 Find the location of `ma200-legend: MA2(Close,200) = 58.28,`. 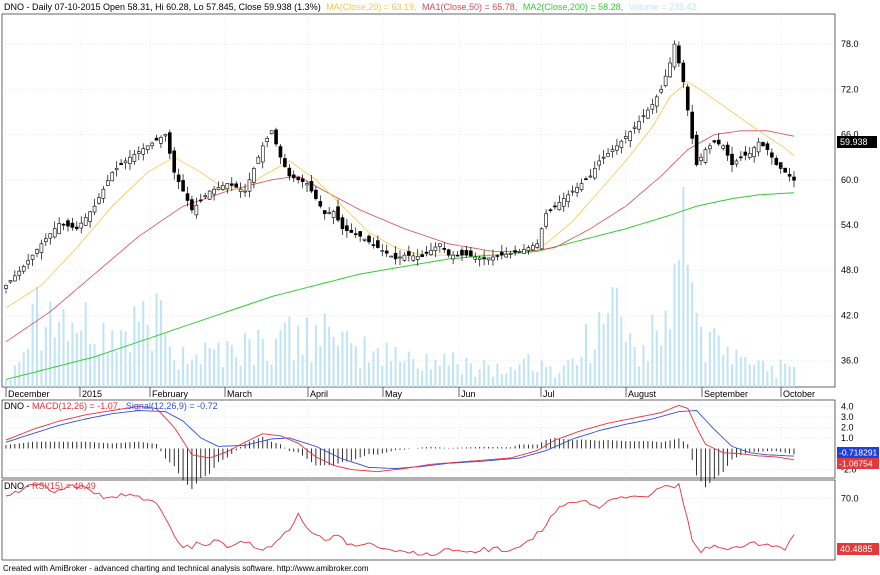

ma200-legend: MA2(Close,200) = 58.28, is located at coordinates (573, 7).